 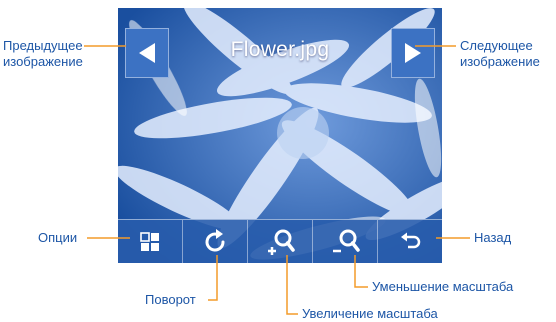 I want to click on previous-callout-line2: изображение, so click(x=43, y=61).